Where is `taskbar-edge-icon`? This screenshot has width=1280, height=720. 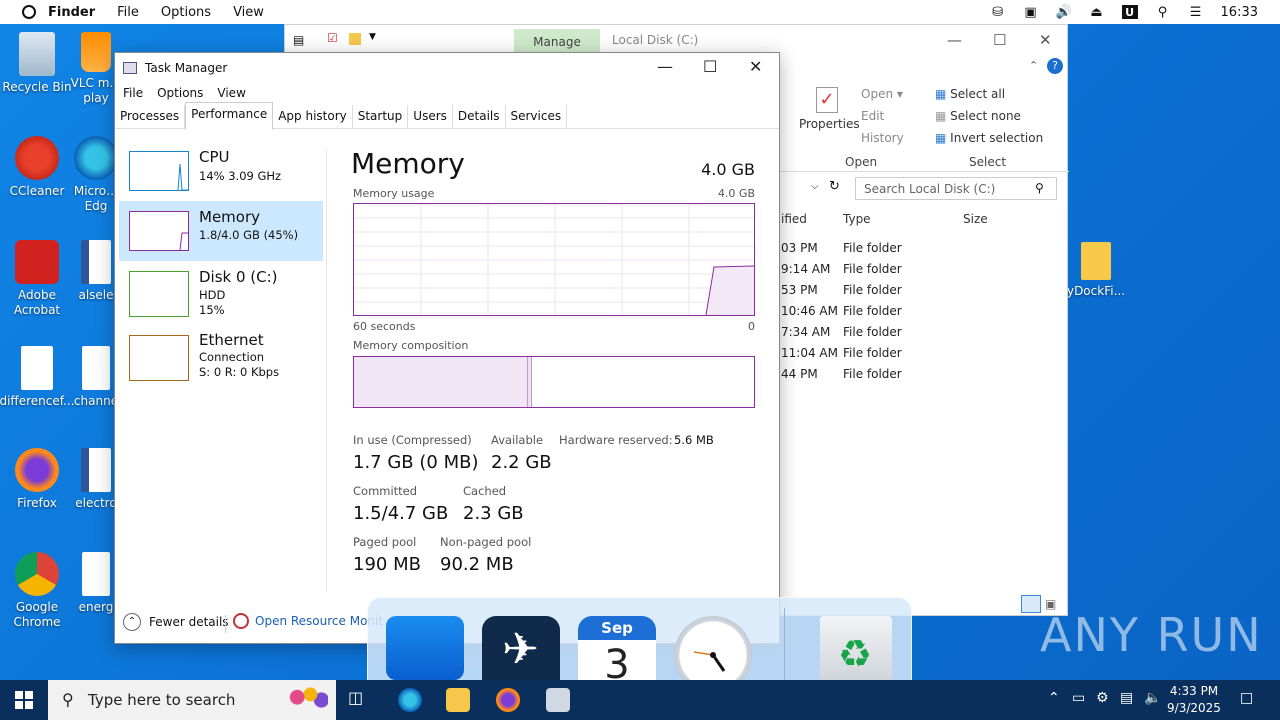 taskbar-edge-icon is located at coordinates (410, 700).